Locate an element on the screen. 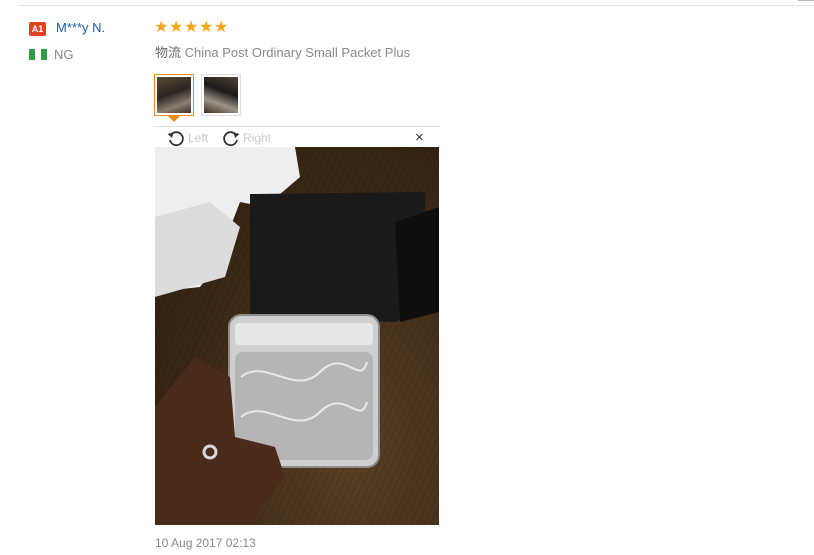 This screenshot has width=814, height=555. rotate-left-button: Left is located at coordinates (187, 138).